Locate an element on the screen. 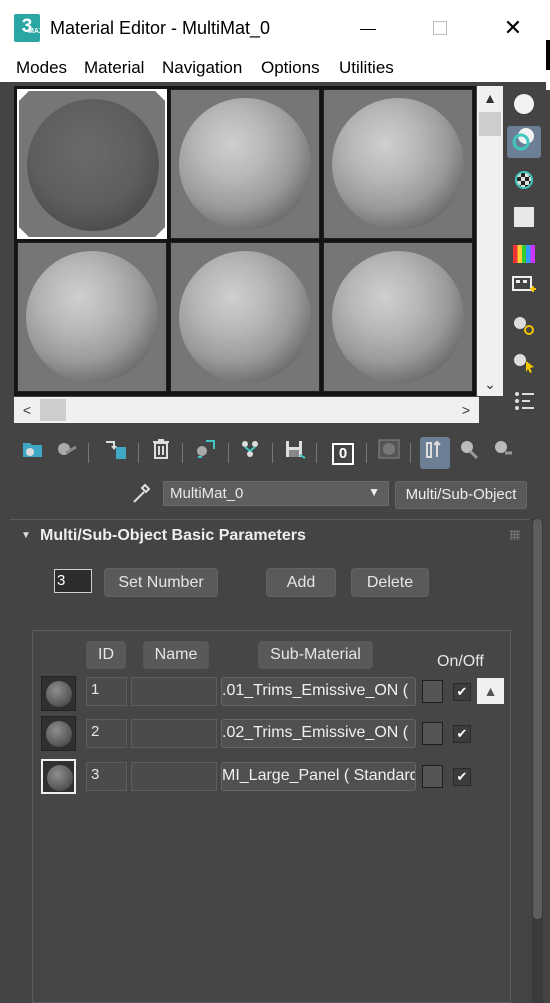 The height and width of the screenshot is (1003, 550). options-button is located at coordinates (524, 329).